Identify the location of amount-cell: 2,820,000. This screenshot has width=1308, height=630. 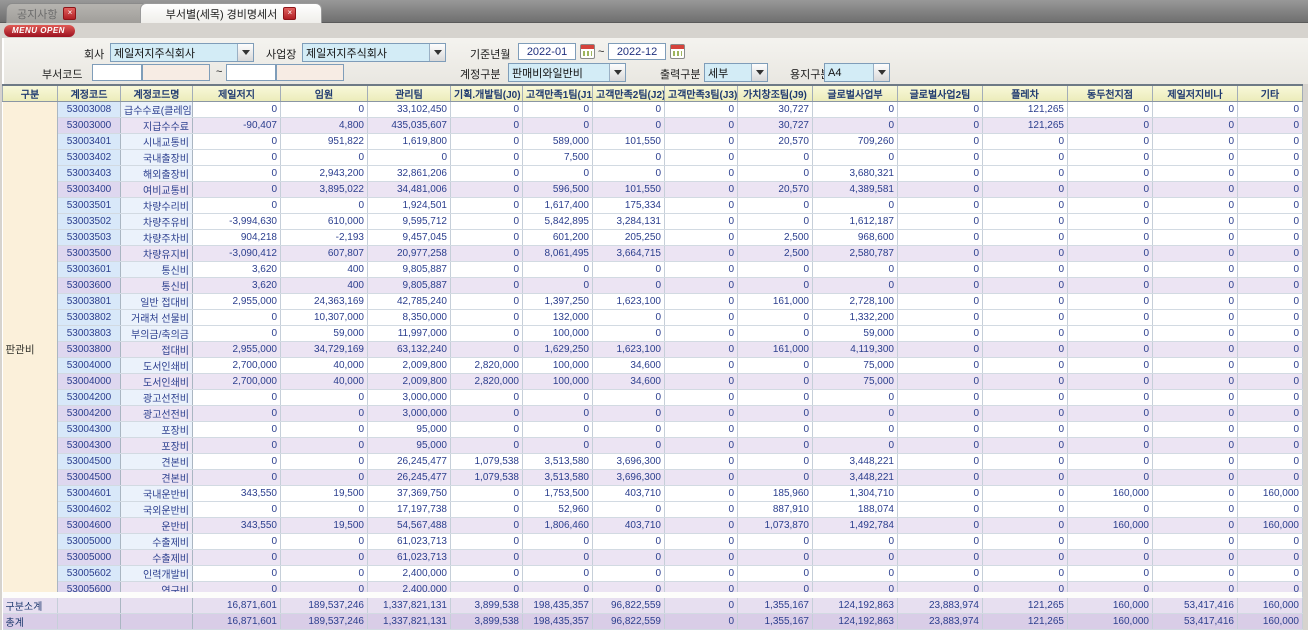
(486, 381).